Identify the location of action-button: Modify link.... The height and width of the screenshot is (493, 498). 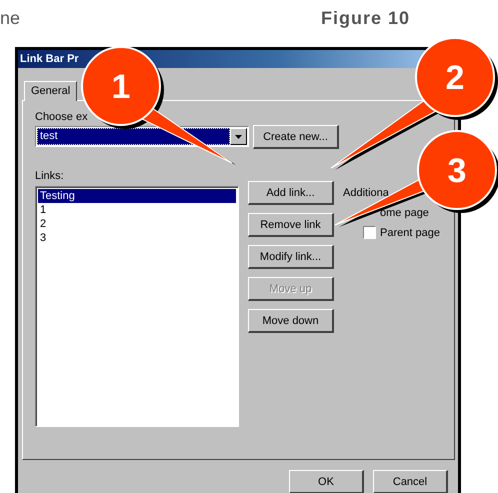
(291, 257).